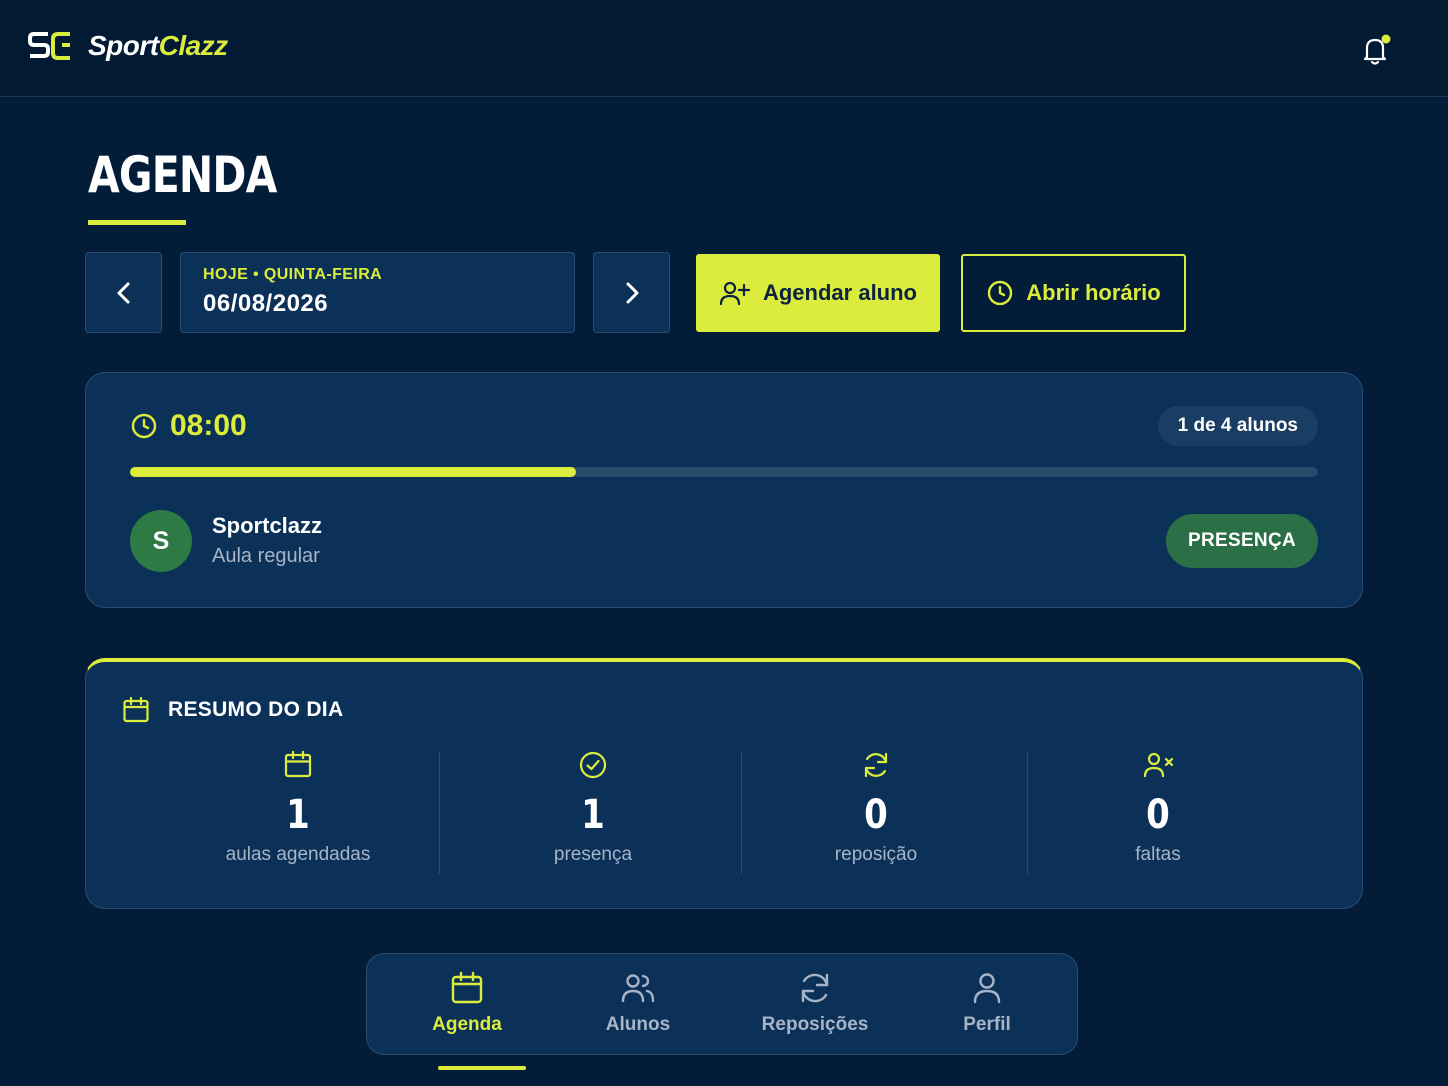 The width and height of the screenshot is (1448, 1086). Describe the element at coordinates (482, 1068) in the screenshot. I see `active-tab-indicator` at that location.